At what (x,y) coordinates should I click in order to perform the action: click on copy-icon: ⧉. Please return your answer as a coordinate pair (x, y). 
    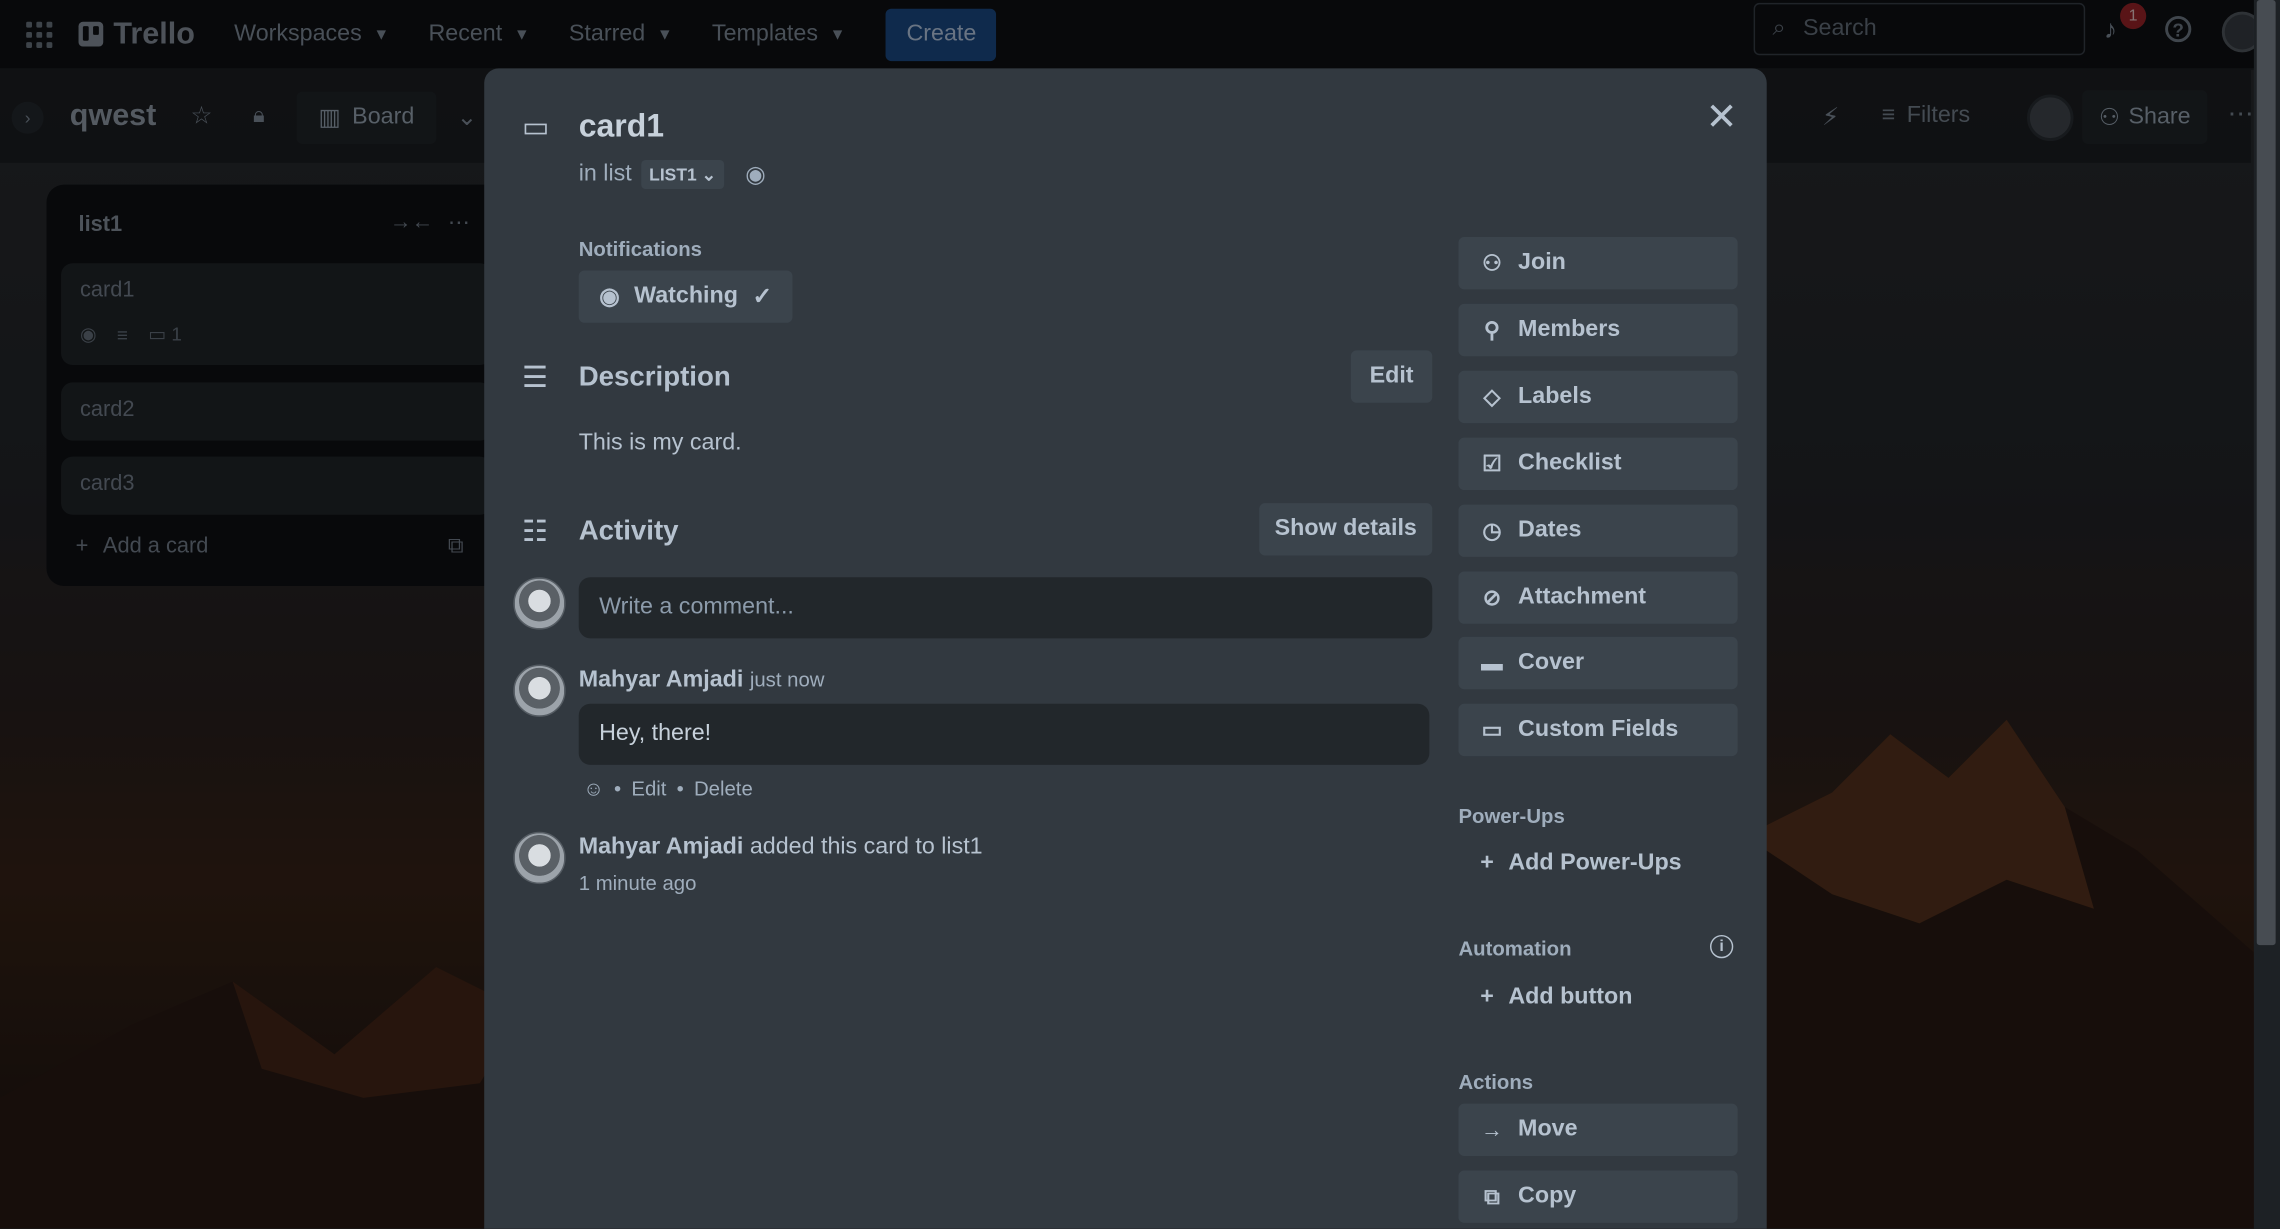
    Looking at the image, I should click on (1492, 1197).